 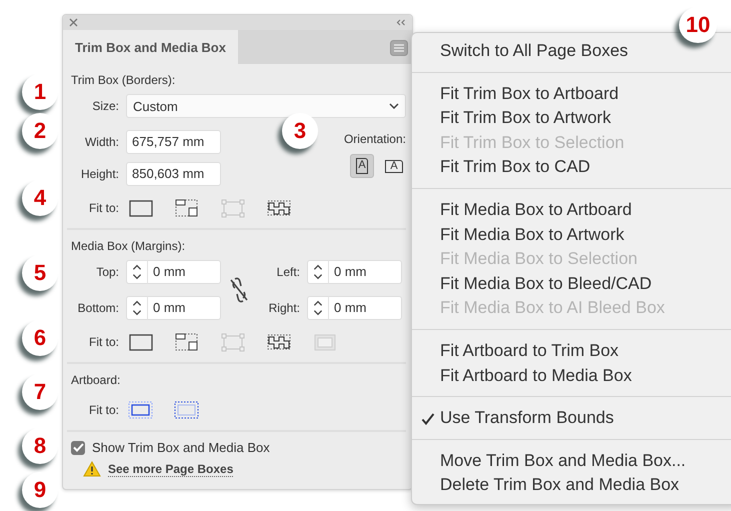 What do you see at coordinates (362, 166) in the screenshot?
I see `portrait-button: A` at bounding box center [362, 166].